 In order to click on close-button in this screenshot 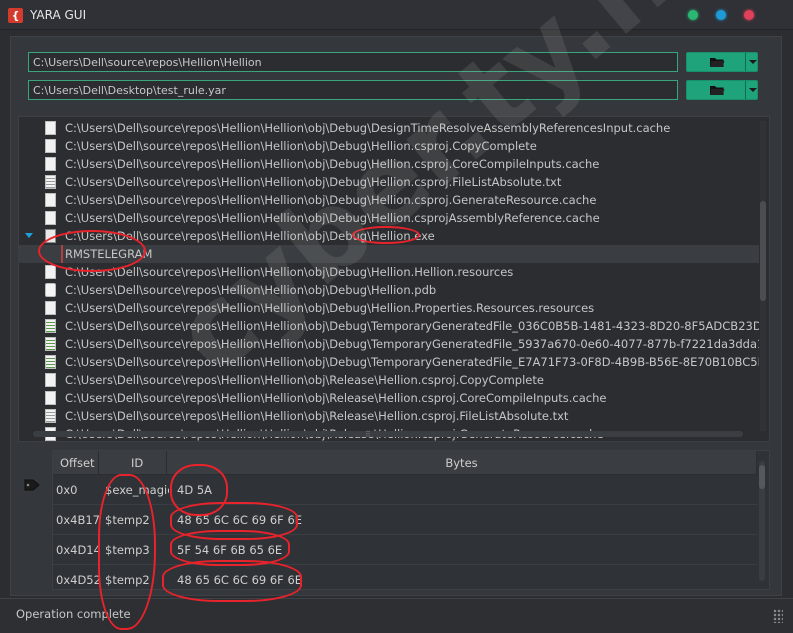, I will do `click(749, 15)`.